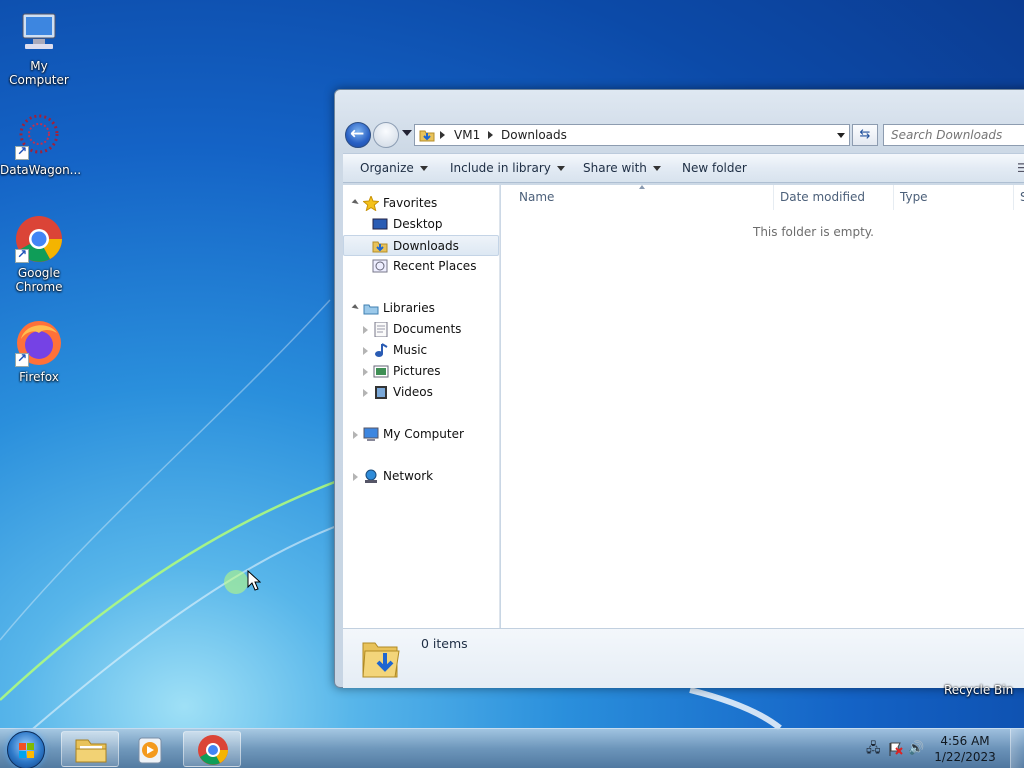 The height and width of the screenshot is (768, 1024). What do you see at coordinates (916, 749) in the screenshot?
I see `volume-icon: 🔊` at bounding box center [916, 749].